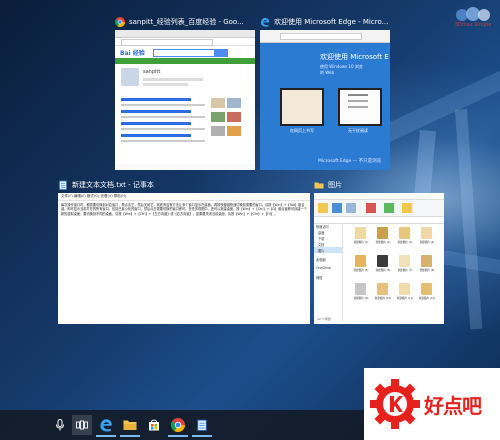 Image resolution: width=500 pixels, height=440 pixels. Describe the element at coordinates (152, 72) in the screenshot. I see `chrome-user-name: sanpitt` at that location.